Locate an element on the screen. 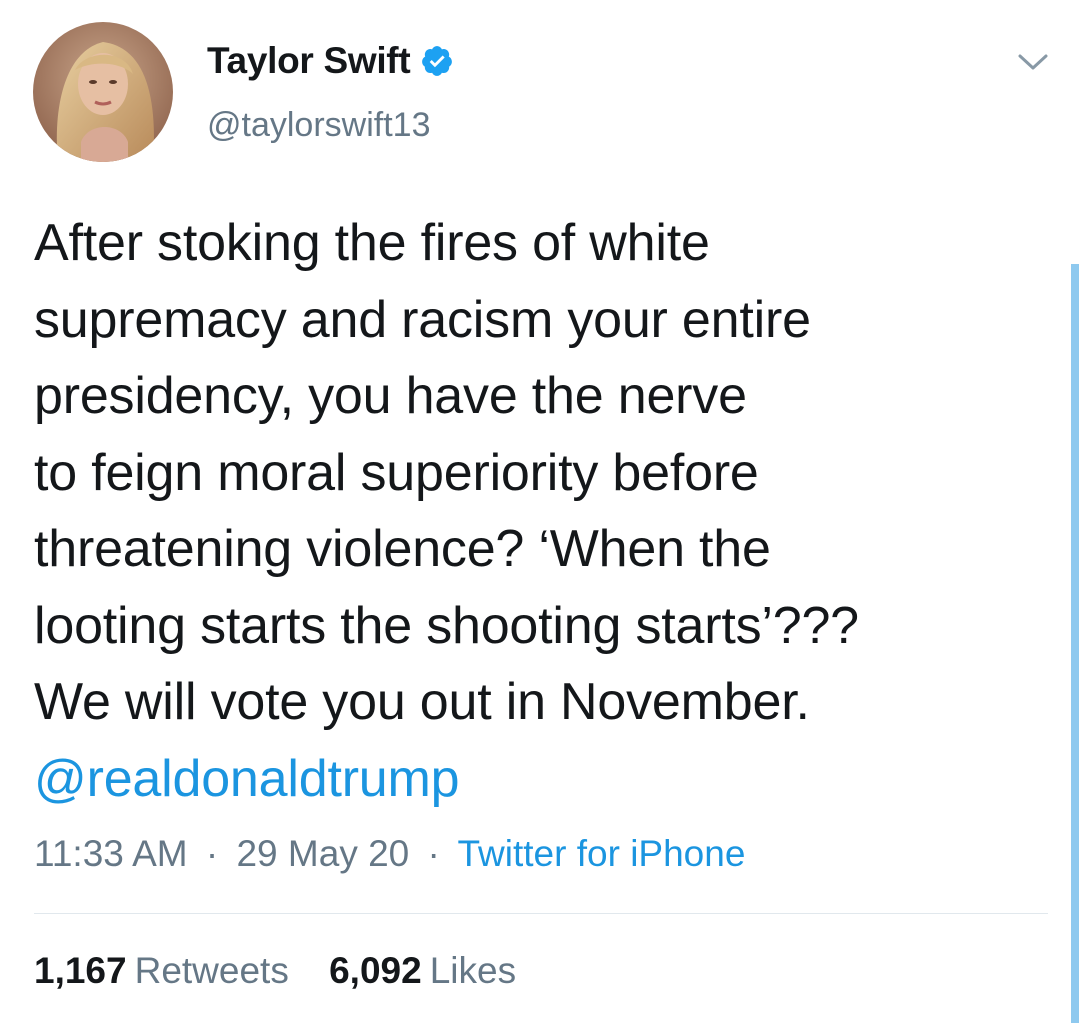 Image resolution: width=1080 pixels, height=1023 pixels. tweet-source-link: Twitter for iPhone is located at coordinates (602, 853).